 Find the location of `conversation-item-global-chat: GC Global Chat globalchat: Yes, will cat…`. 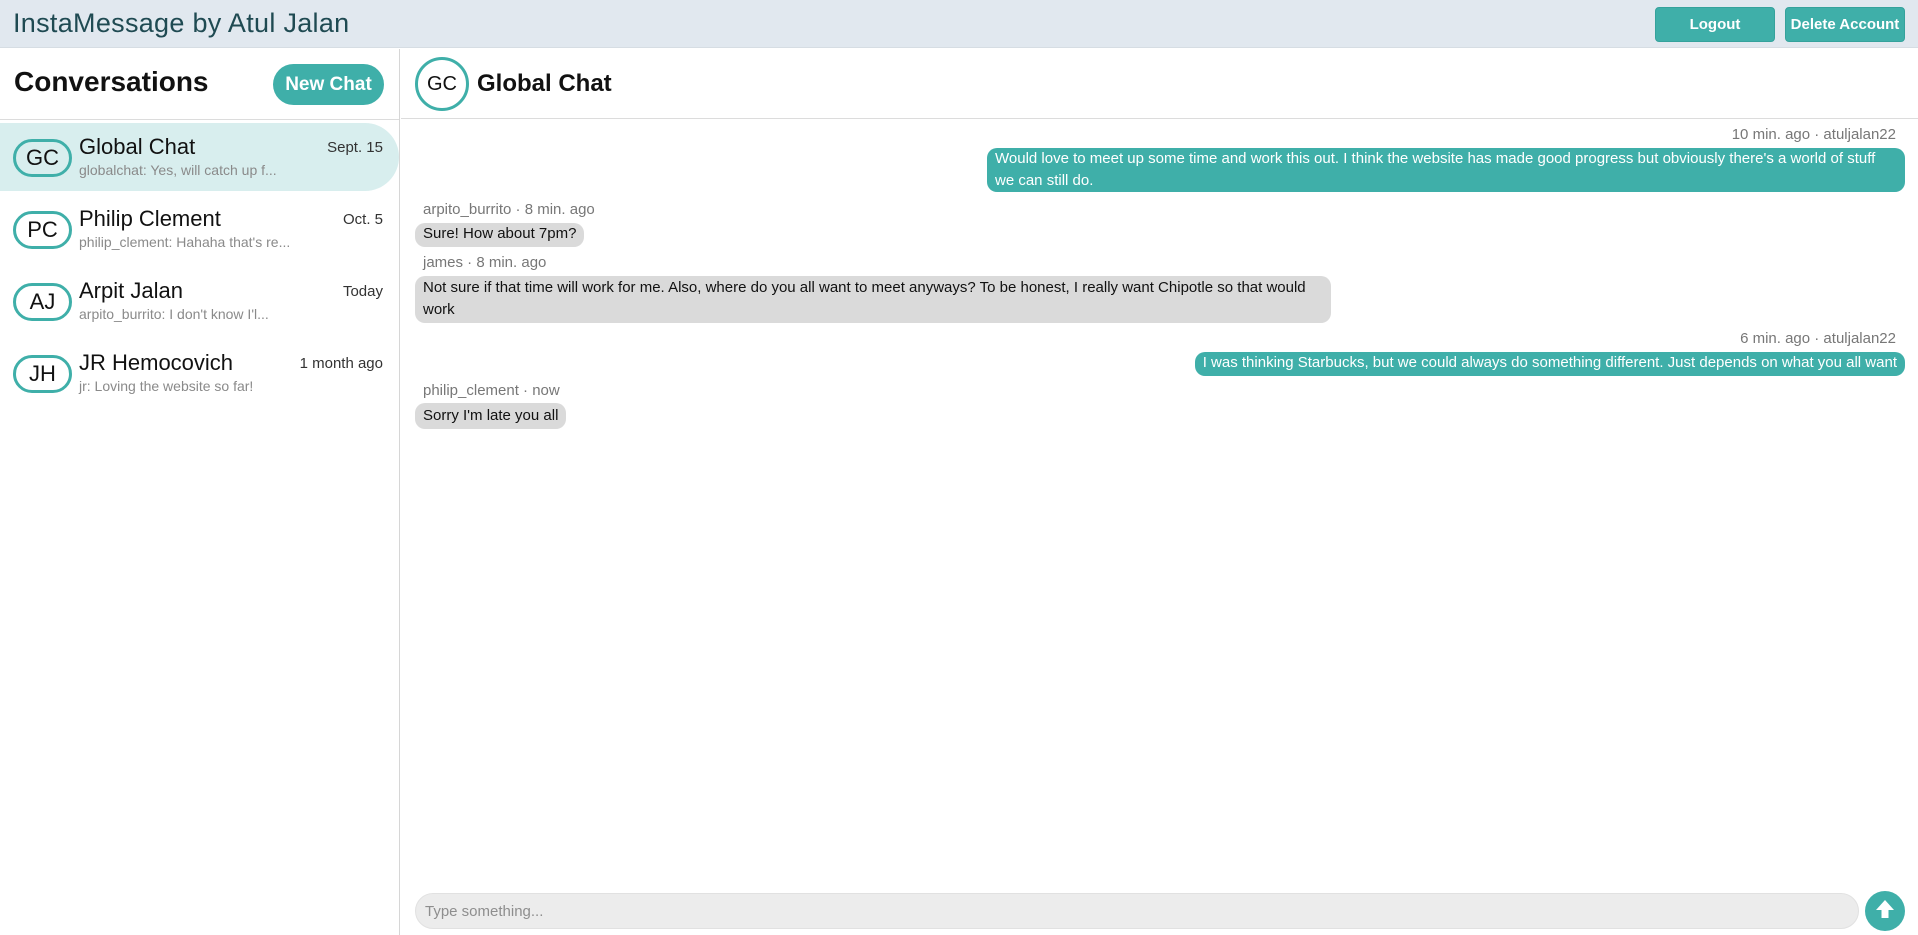

conversation-item-global-chat: GC Global Chat globalchat: Yes, will cat… is located at coordinates (199, 157).